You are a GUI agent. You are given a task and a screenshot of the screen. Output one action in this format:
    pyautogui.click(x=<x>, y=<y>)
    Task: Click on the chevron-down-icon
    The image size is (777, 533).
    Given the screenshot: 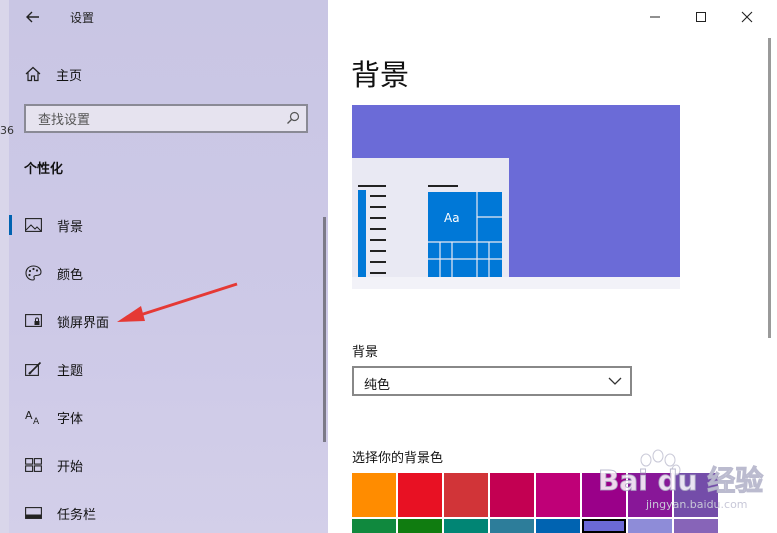 What is the action you would take?
    pyautogui.click(x=615, y=381)
    